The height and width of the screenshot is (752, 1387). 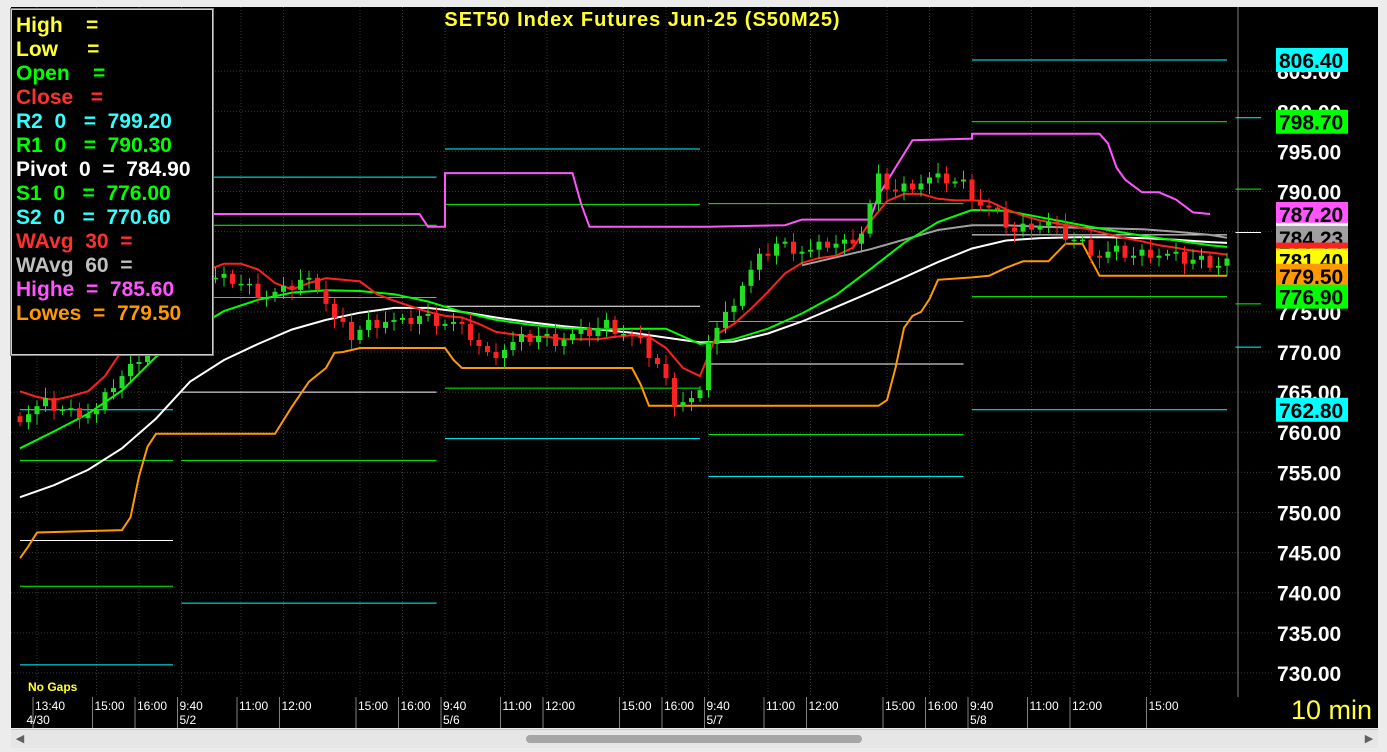 What do you see at coordinates (1311, 411) in the screenshot?
I see `price-label: 762.80` at bounding box center [1311, 411].